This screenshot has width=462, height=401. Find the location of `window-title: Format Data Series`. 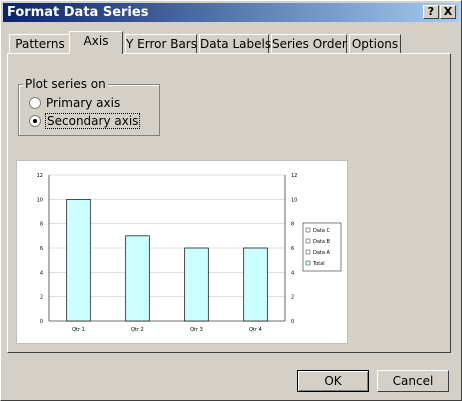

window-title: Format Data Series is located at coordinates (78, 12).